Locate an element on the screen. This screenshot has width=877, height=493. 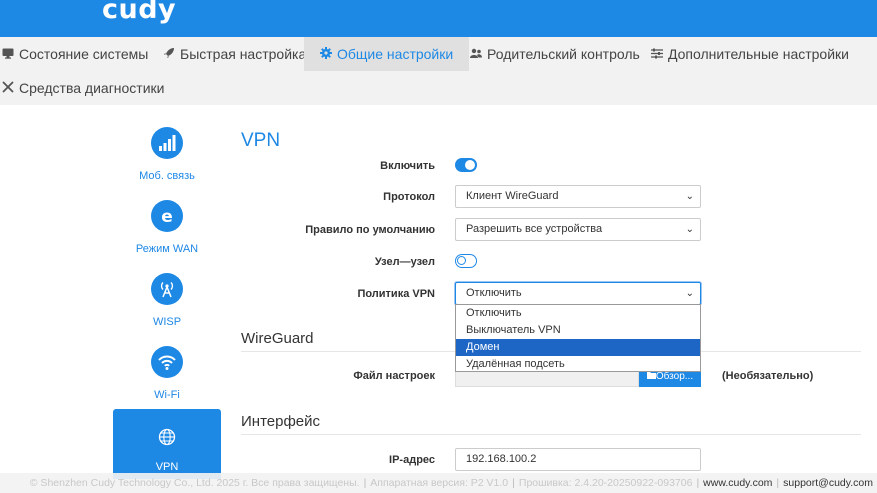
policy-option-kill-switch: Выключатель VPN is located at coordinates (578, 330).